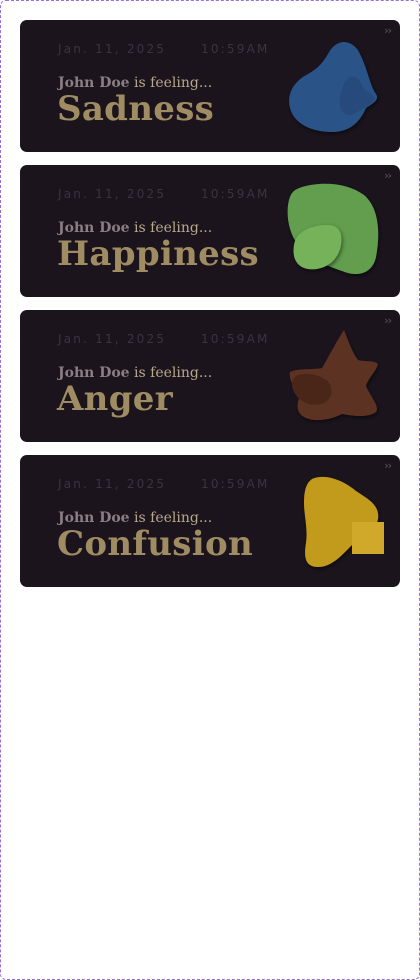 The width and height of the screenshot is (420, 980). Describe the element at coordinates (155, 544) in the screenshot. I see `emotion-label: Confusion` at that location.